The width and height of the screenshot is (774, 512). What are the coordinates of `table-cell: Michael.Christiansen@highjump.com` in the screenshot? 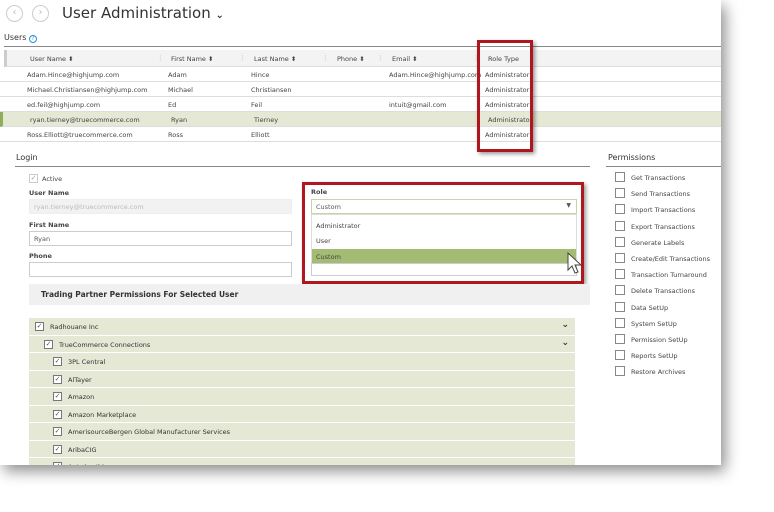 It's located at (87, 90).